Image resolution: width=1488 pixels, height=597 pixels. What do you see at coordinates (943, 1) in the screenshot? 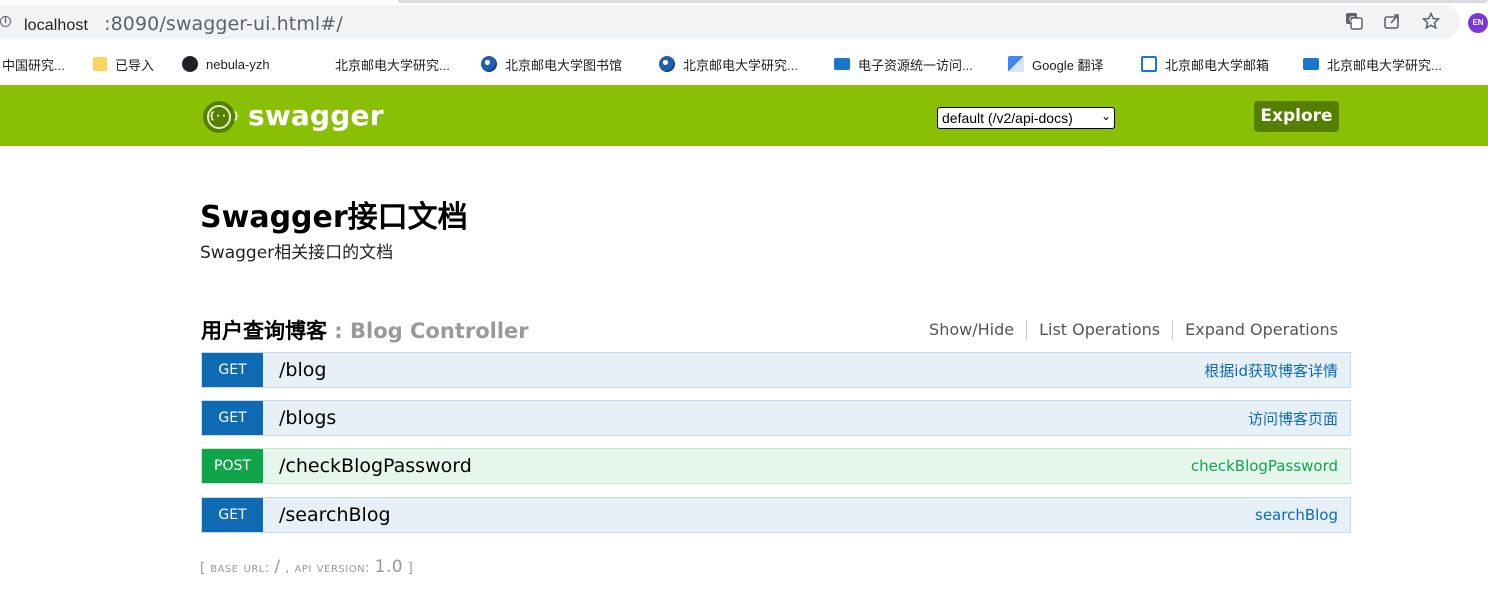
I see `tab-strip-edge` at bounding box center [943, 1].